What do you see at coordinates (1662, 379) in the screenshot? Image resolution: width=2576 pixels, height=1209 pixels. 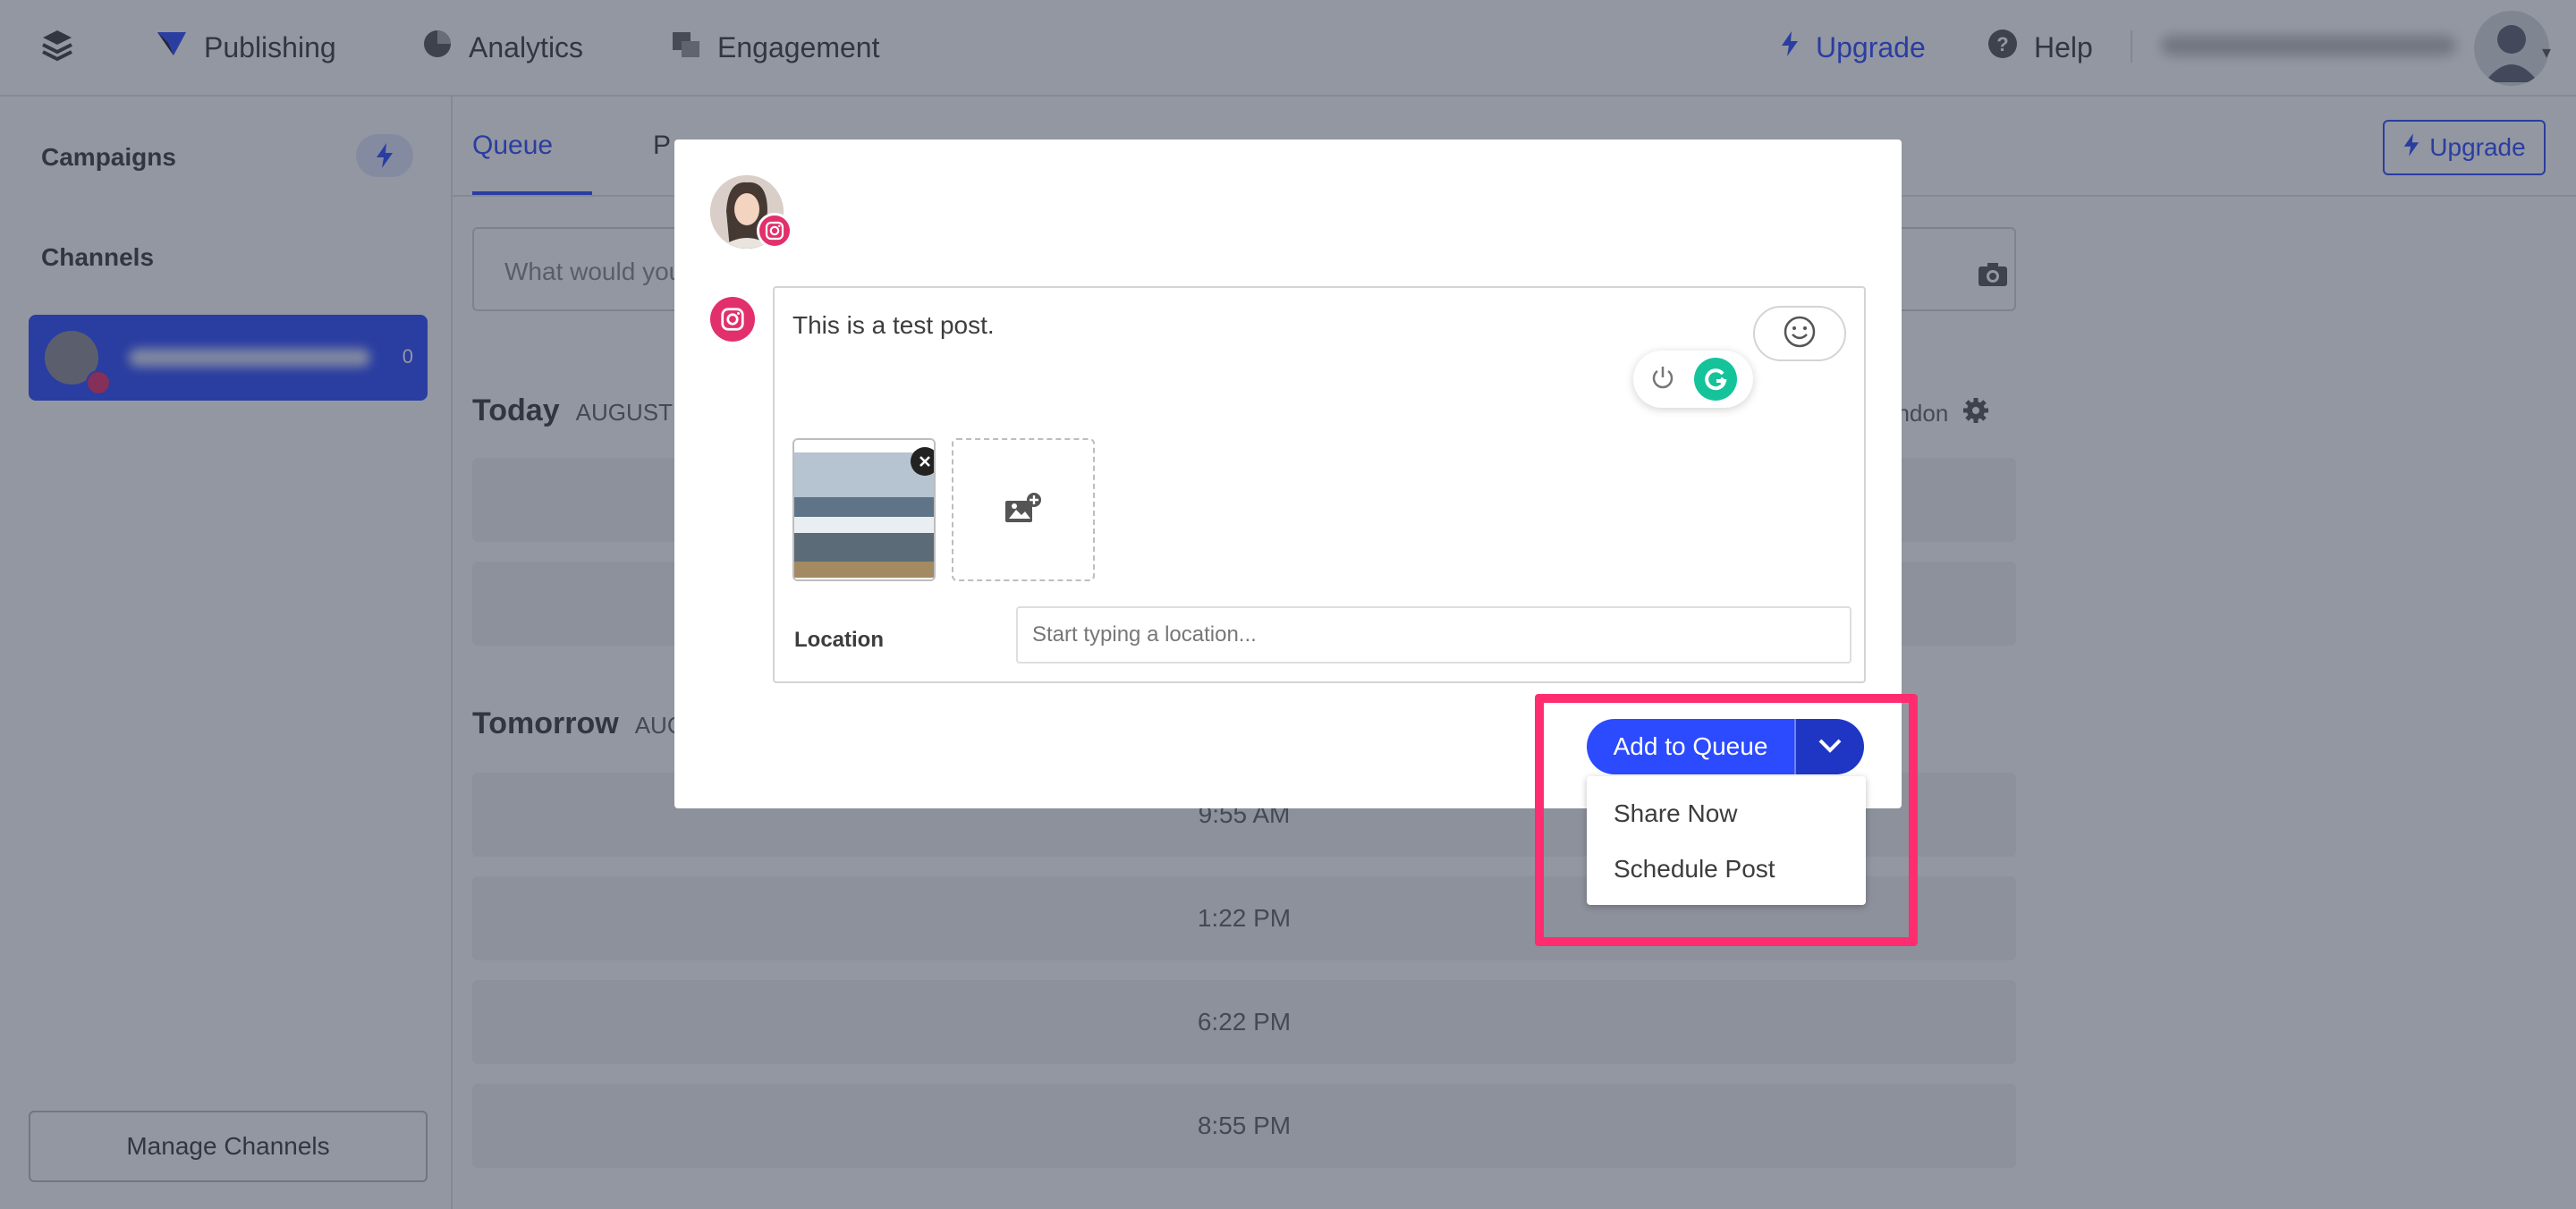 I see `power-icon` at bounding box center [1662, 379].